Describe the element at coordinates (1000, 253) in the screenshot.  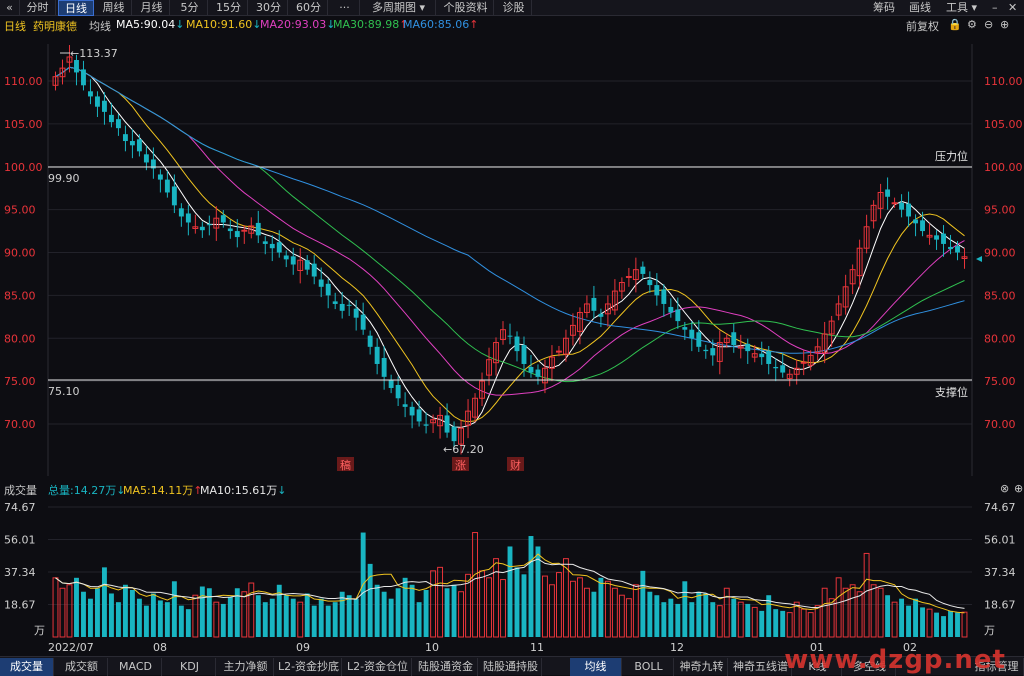
I see `price-tick-right: 90.00` at that location.